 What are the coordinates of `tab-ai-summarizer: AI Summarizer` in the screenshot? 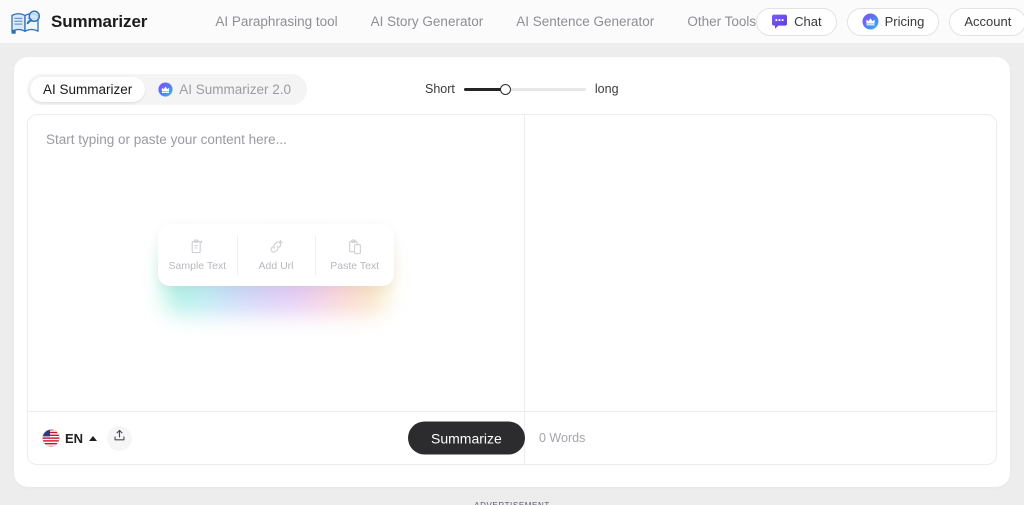 It's located at (88, 89).